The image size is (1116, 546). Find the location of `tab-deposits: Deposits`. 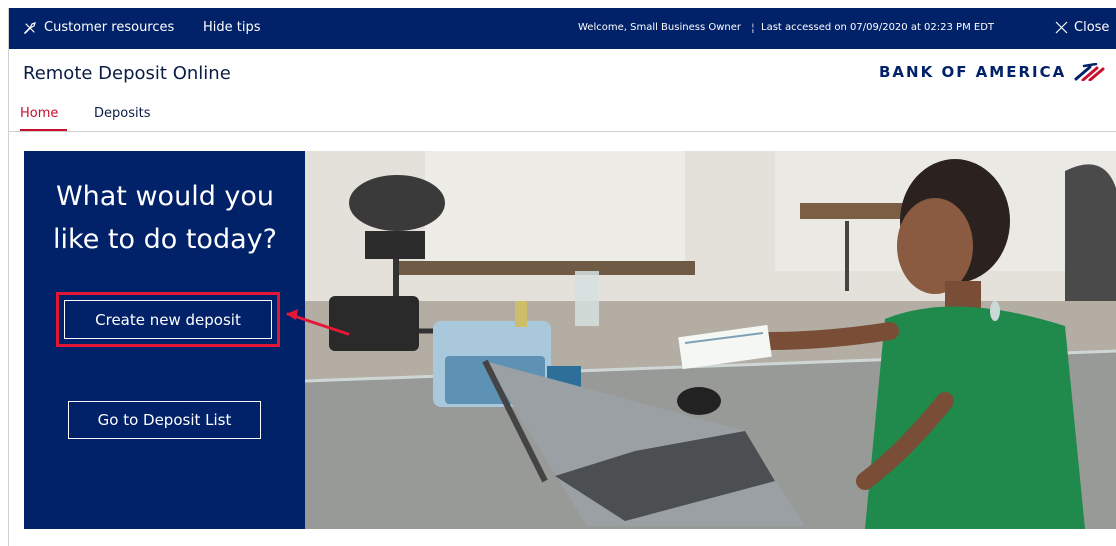

tab-deposits: Deposits is located at coordinates (122, 113).